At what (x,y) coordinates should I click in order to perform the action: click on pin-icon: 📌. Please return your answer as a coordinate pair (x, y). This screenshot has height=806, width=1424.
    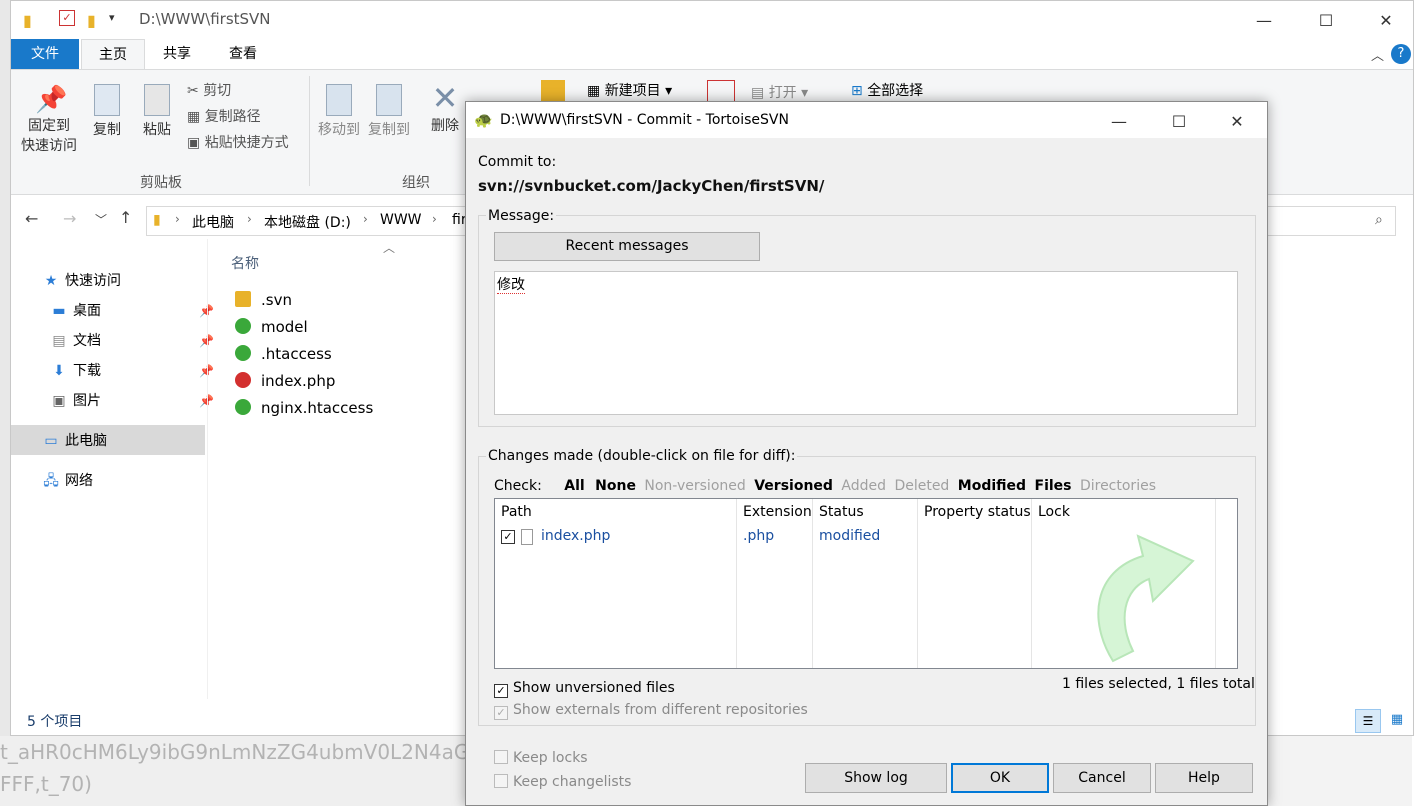
    Looking at the image, I should click on (51, 100).